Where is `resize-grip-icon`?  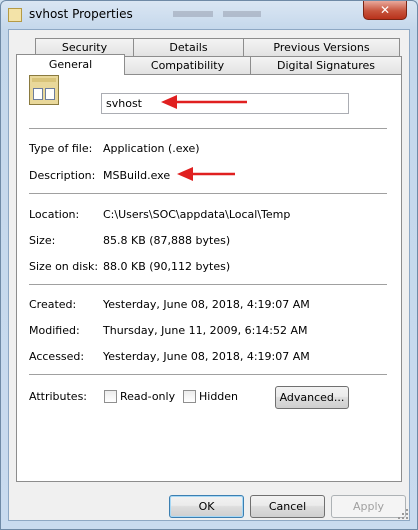
resize-grip-icon is located at coordinates (403, 514).